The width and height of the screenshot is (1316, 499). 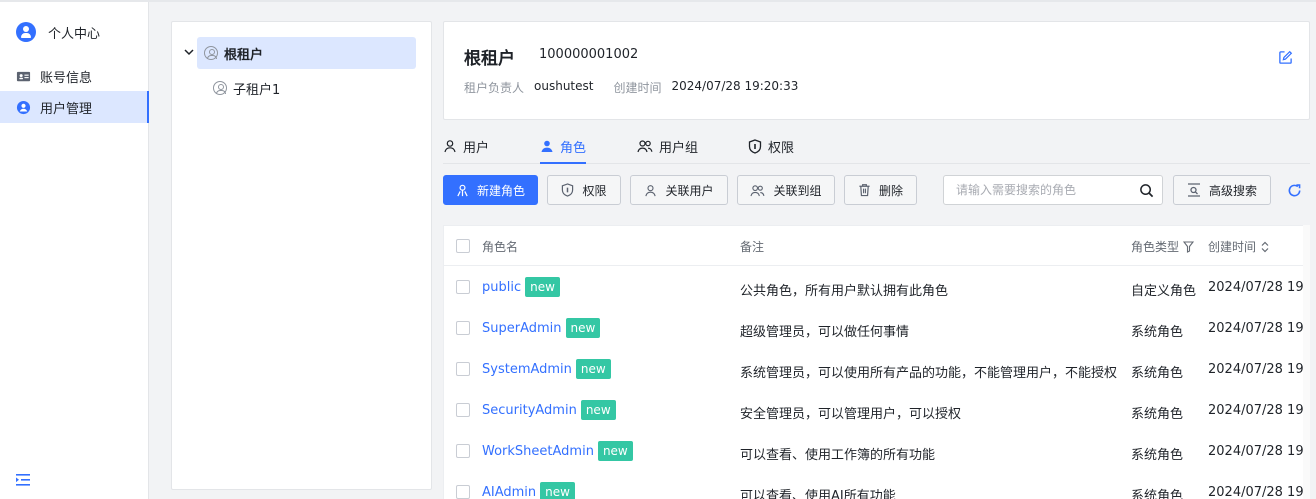 I want to click on tab-roles: 角色, so click(x=563, y=150).